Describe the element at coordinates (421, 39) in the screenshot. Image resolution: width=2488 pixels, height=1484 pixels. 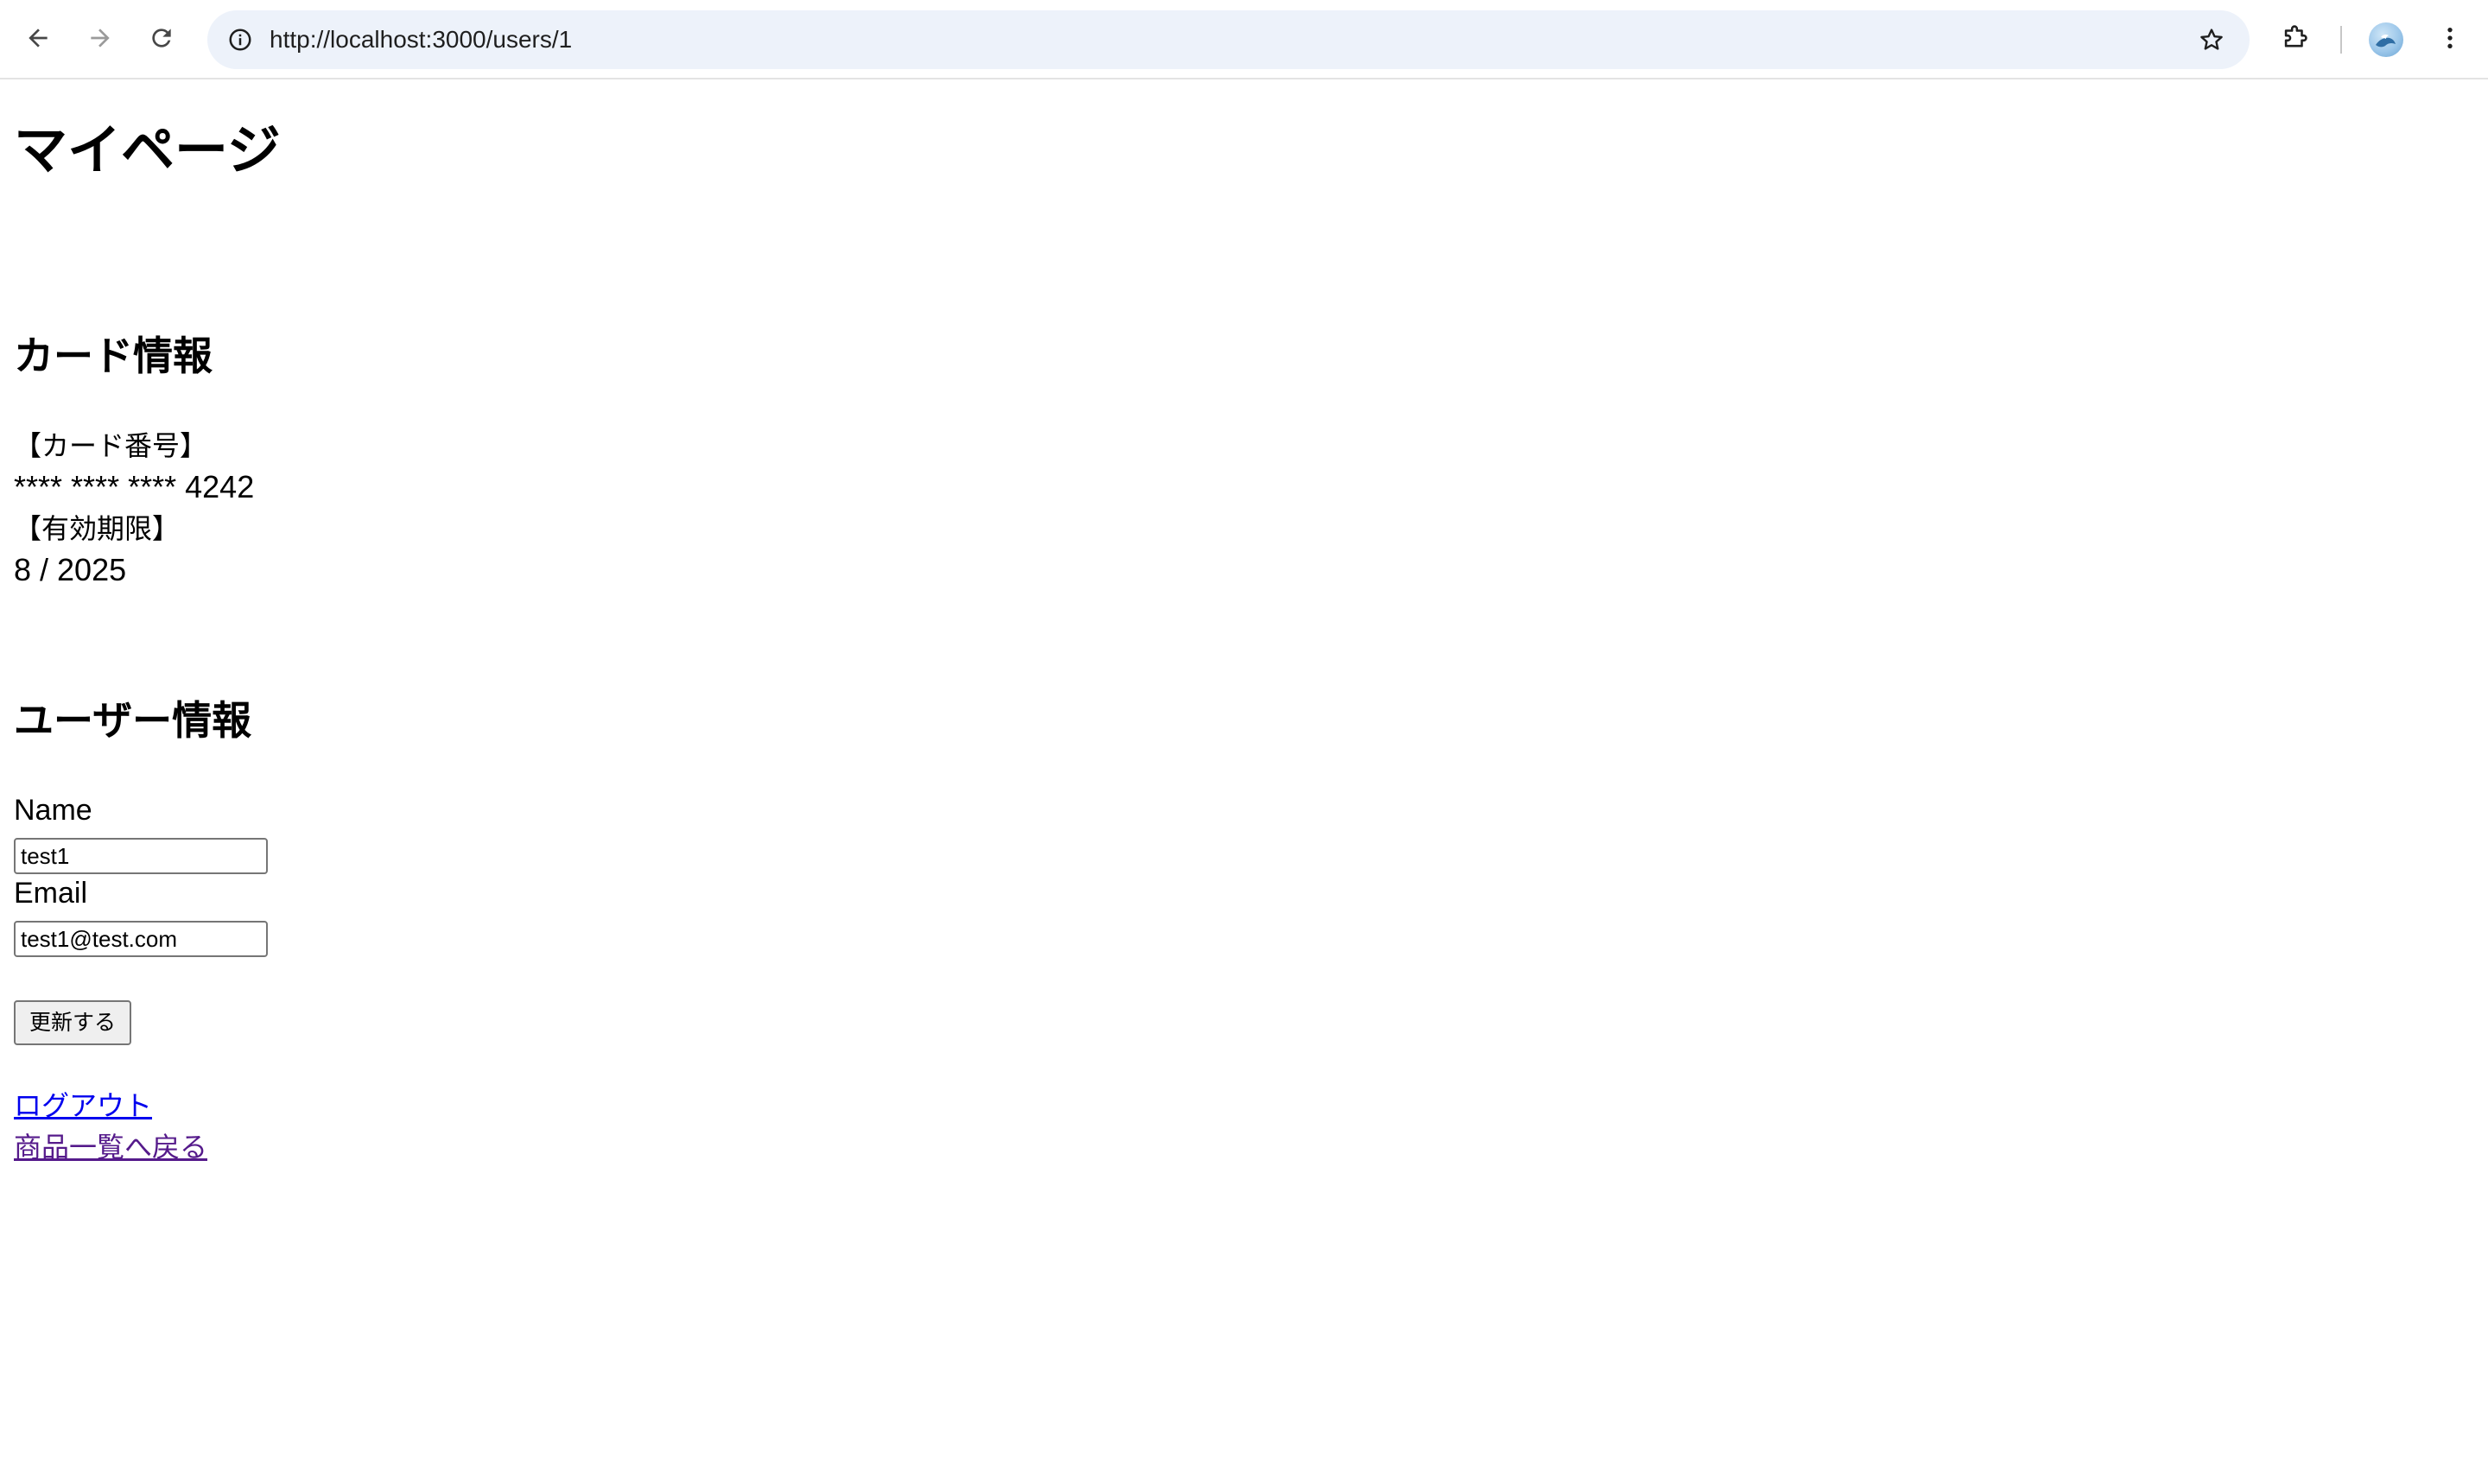
I see `url-text: http://localhost:3000/users/1` at that location.